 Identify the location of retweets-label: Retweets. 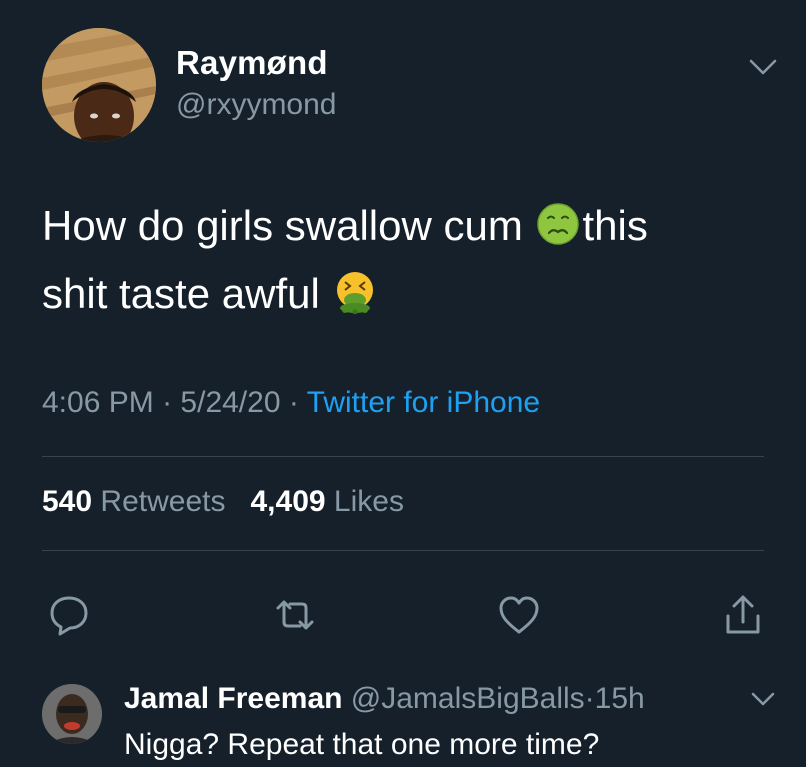
(163, 501).